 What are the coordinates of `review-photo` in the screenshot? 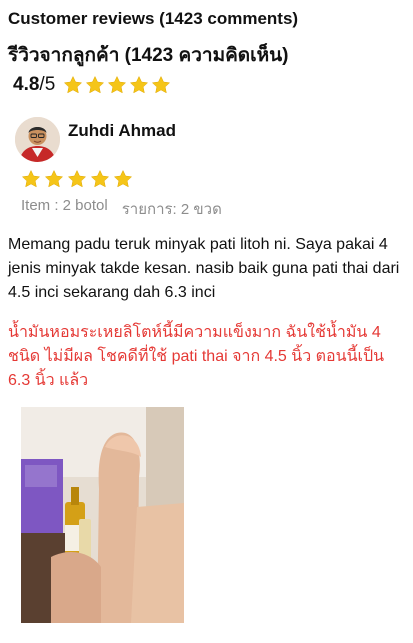 It's located at (102, 515).